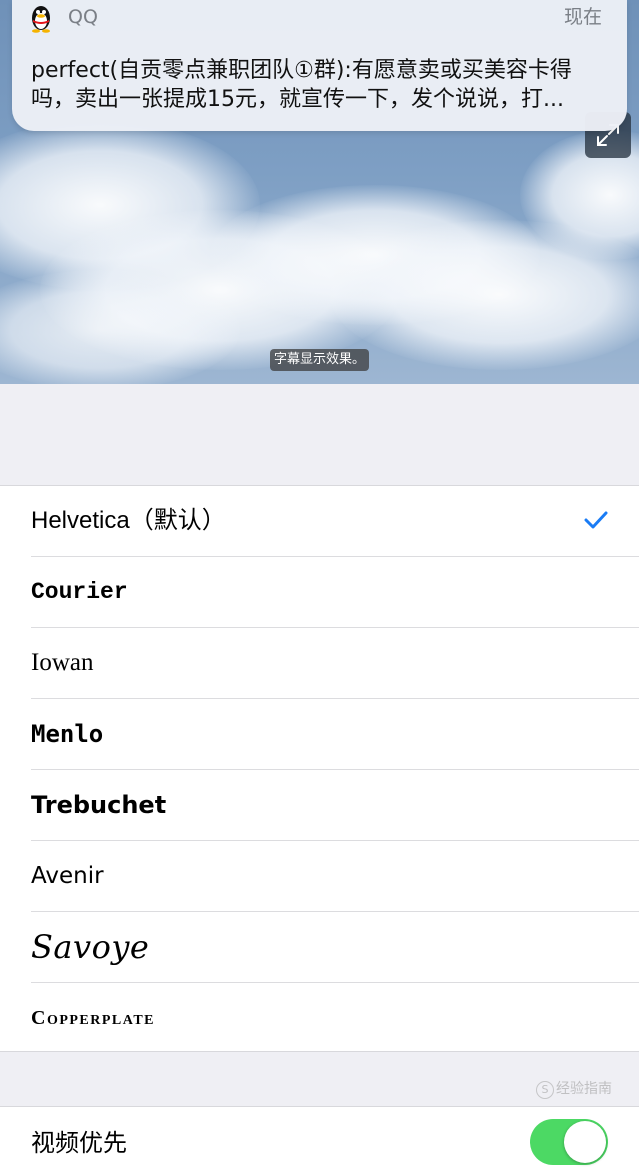 The width and height of the screenshot is (639, 1167). Describe the element at coordinates (79, 1143) in the screenshot. I see `video-priority-label: 视频优先` at that location.